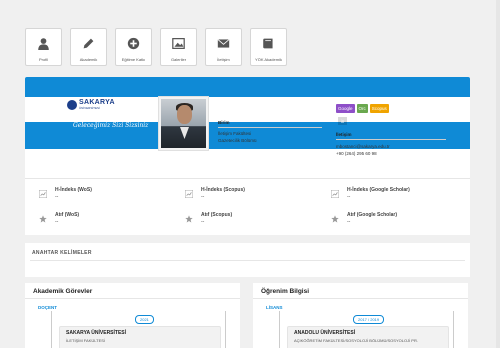 The width and height of the screenshot is (500, 348). I want to click on university-name: SAKARYA, so click(97, 102).